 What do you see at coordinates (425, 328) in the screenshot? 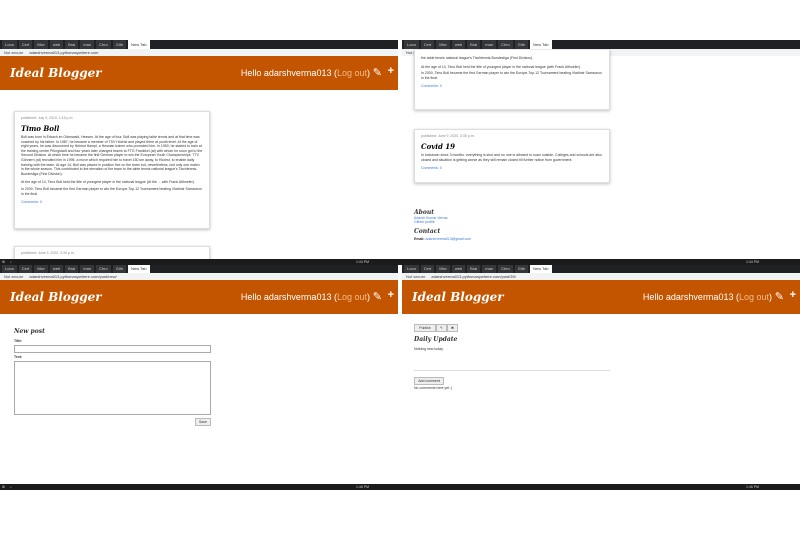
I see `publish-button: Publish` at bounding box center [425, 328].